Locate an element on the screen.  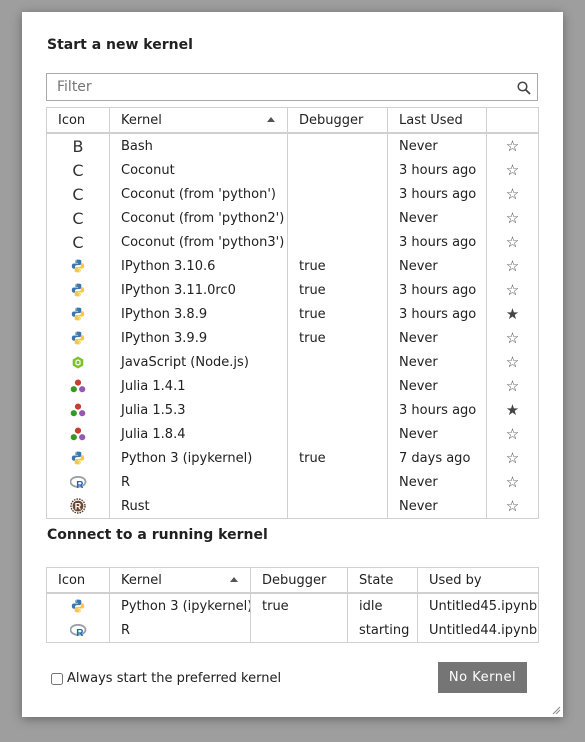
running-kernel-row: R Rstarting Untitled44.ipynb is located at coordinates (292, 630).